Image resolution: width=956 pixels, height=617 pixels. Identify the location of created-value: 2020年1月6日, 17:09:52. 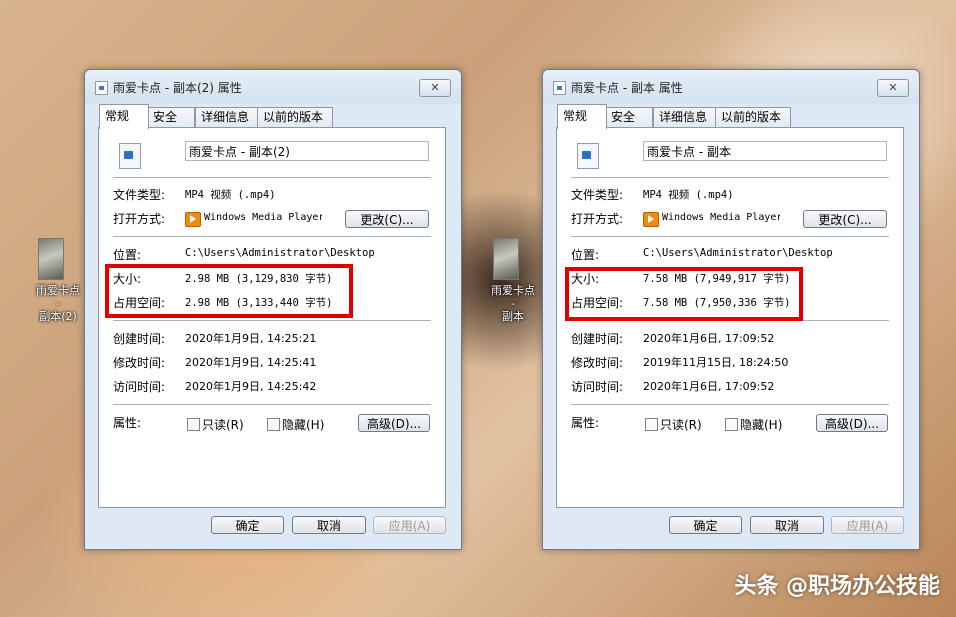
(709, 338).